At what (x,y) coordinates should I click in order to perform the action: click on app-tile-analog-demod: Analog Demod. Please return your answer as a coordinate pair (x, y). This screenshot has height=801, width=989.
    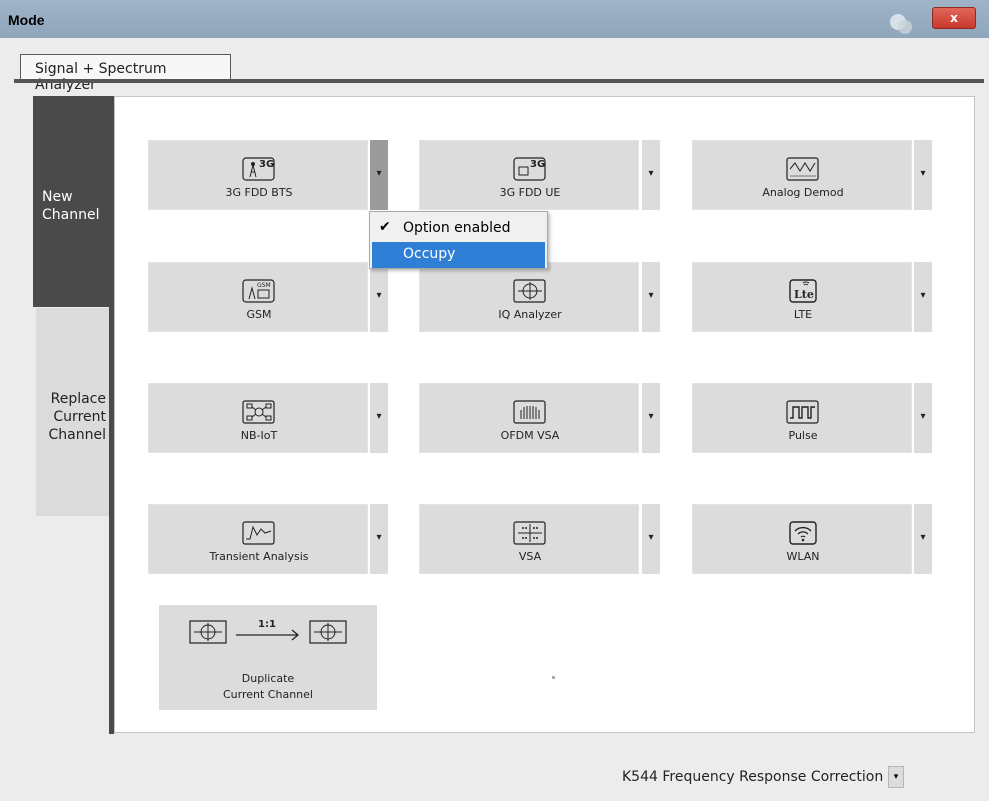
    Looking at the image, I should click on (802, 175).